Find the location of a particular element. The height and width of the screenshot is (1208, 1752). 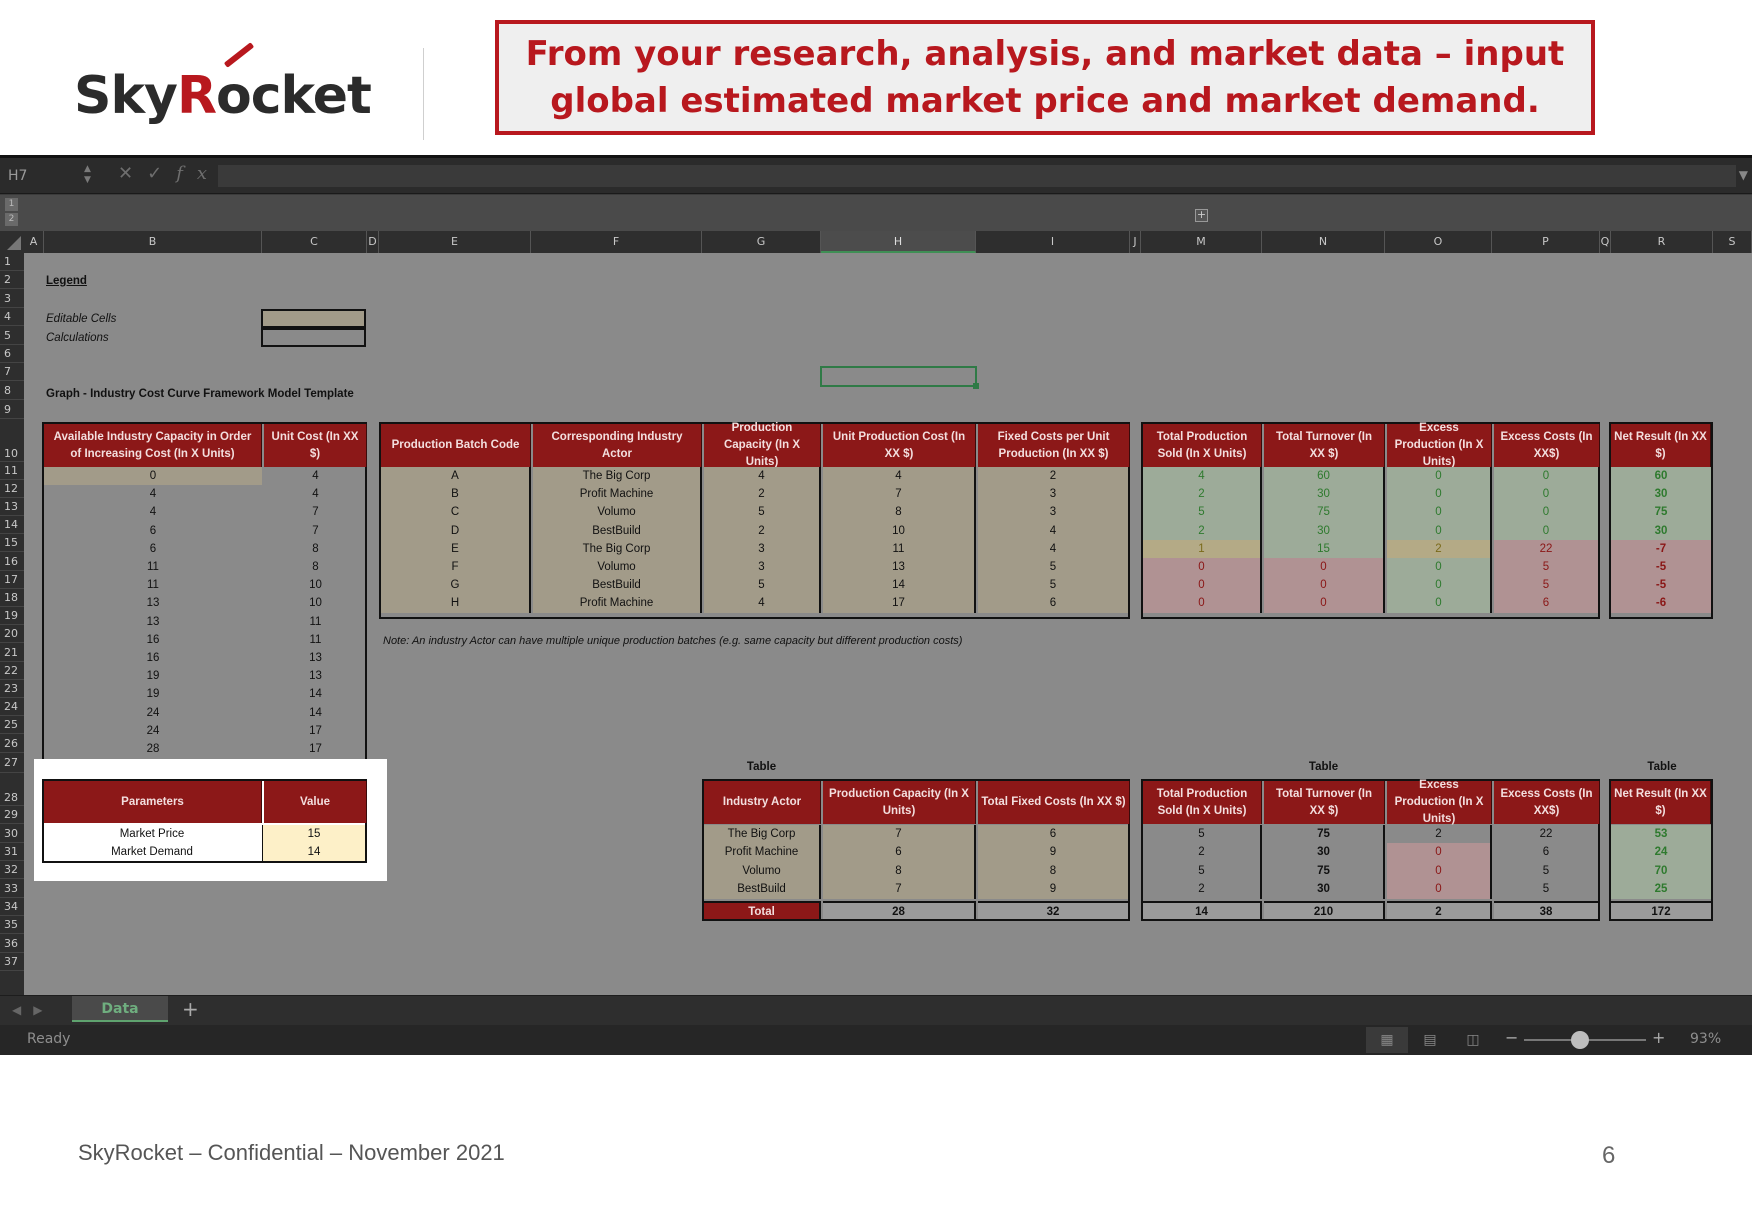

column-header-b: B is located at coordinates (153, 242).